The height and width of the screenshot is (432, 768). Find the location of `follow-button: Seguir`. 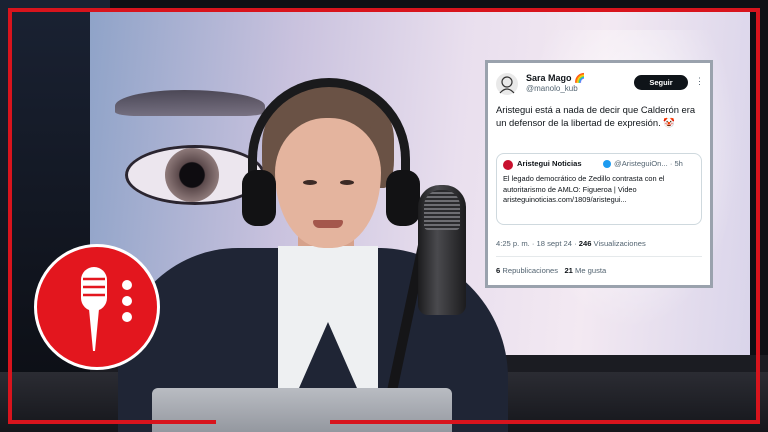

follow-button: Seguir is located at coordinates (661, 82).